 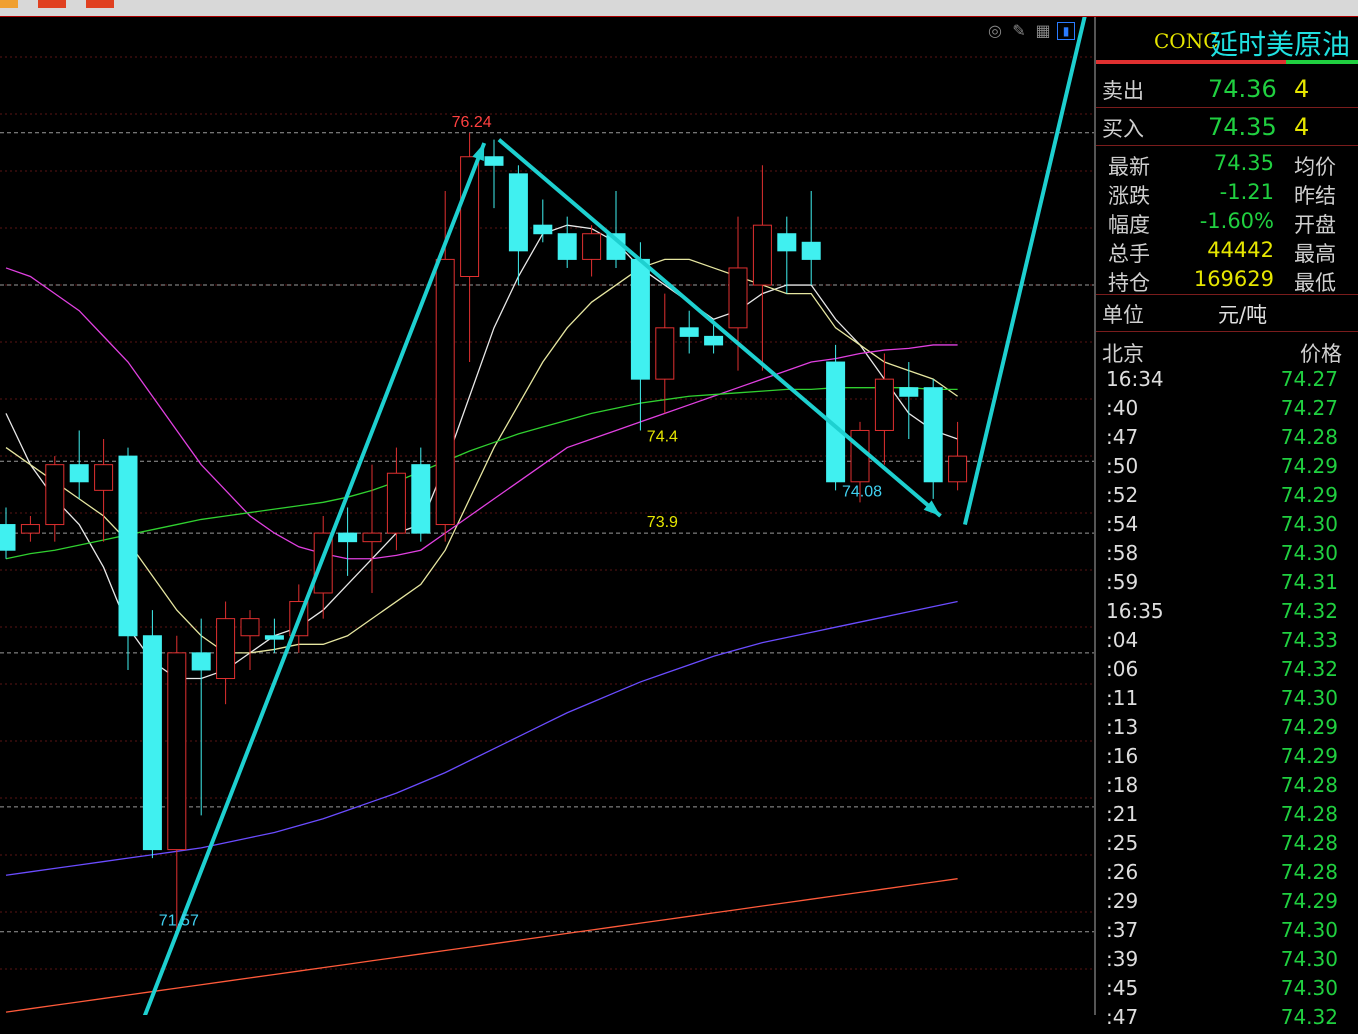 What do you see at coordinates (1315, 167) in the screenshot?
I see `stat-right-label: 均价` at bounding box center [1315, 167].